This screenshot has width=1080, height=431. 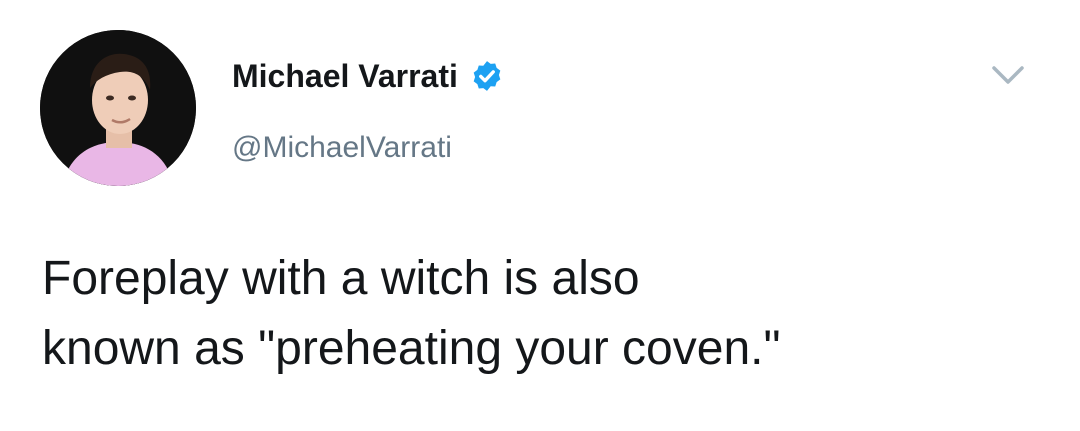 What do you see at coordinates (411, 348) in the screenshot?
I see `tweet-text-line-2: known as "preheating your coven."` at bounding box center [411, 348].